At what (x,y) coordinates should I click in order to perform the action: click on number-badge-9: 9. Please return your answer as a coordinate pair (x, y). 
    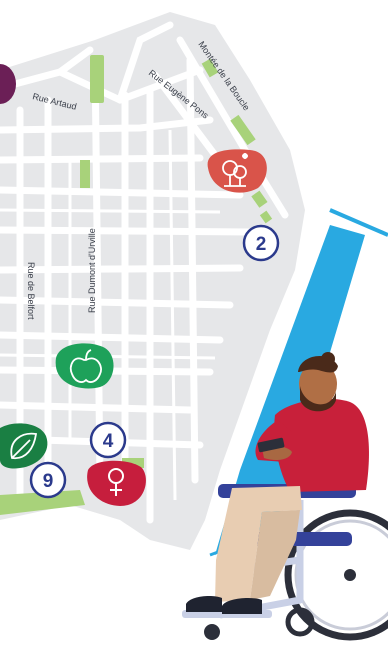
    Looking at the image, I should click on (48, 480).